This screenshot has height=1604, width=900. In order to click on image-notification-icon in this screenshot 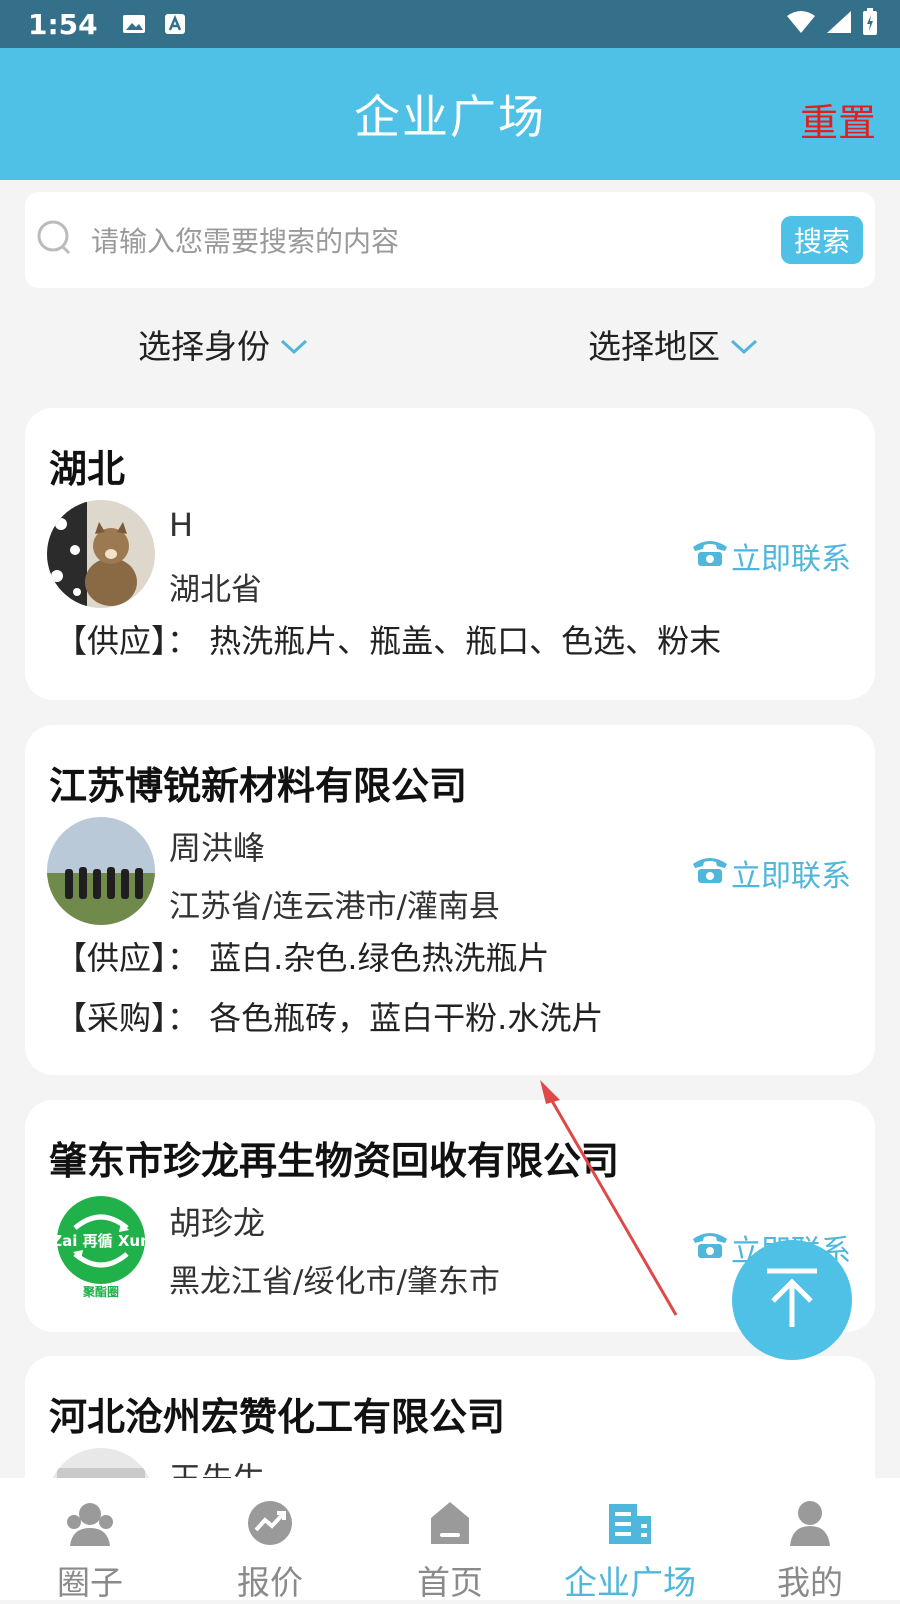, I will do `click(134, 24)`.